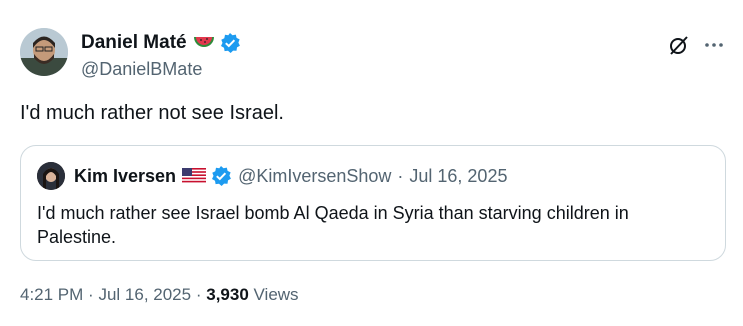 This screenshot has width=743, height=326. Describe the element at coordinates (125, 176) in the screenshot. I see `quoted-author-display-name: Kim Iversen` at that location.